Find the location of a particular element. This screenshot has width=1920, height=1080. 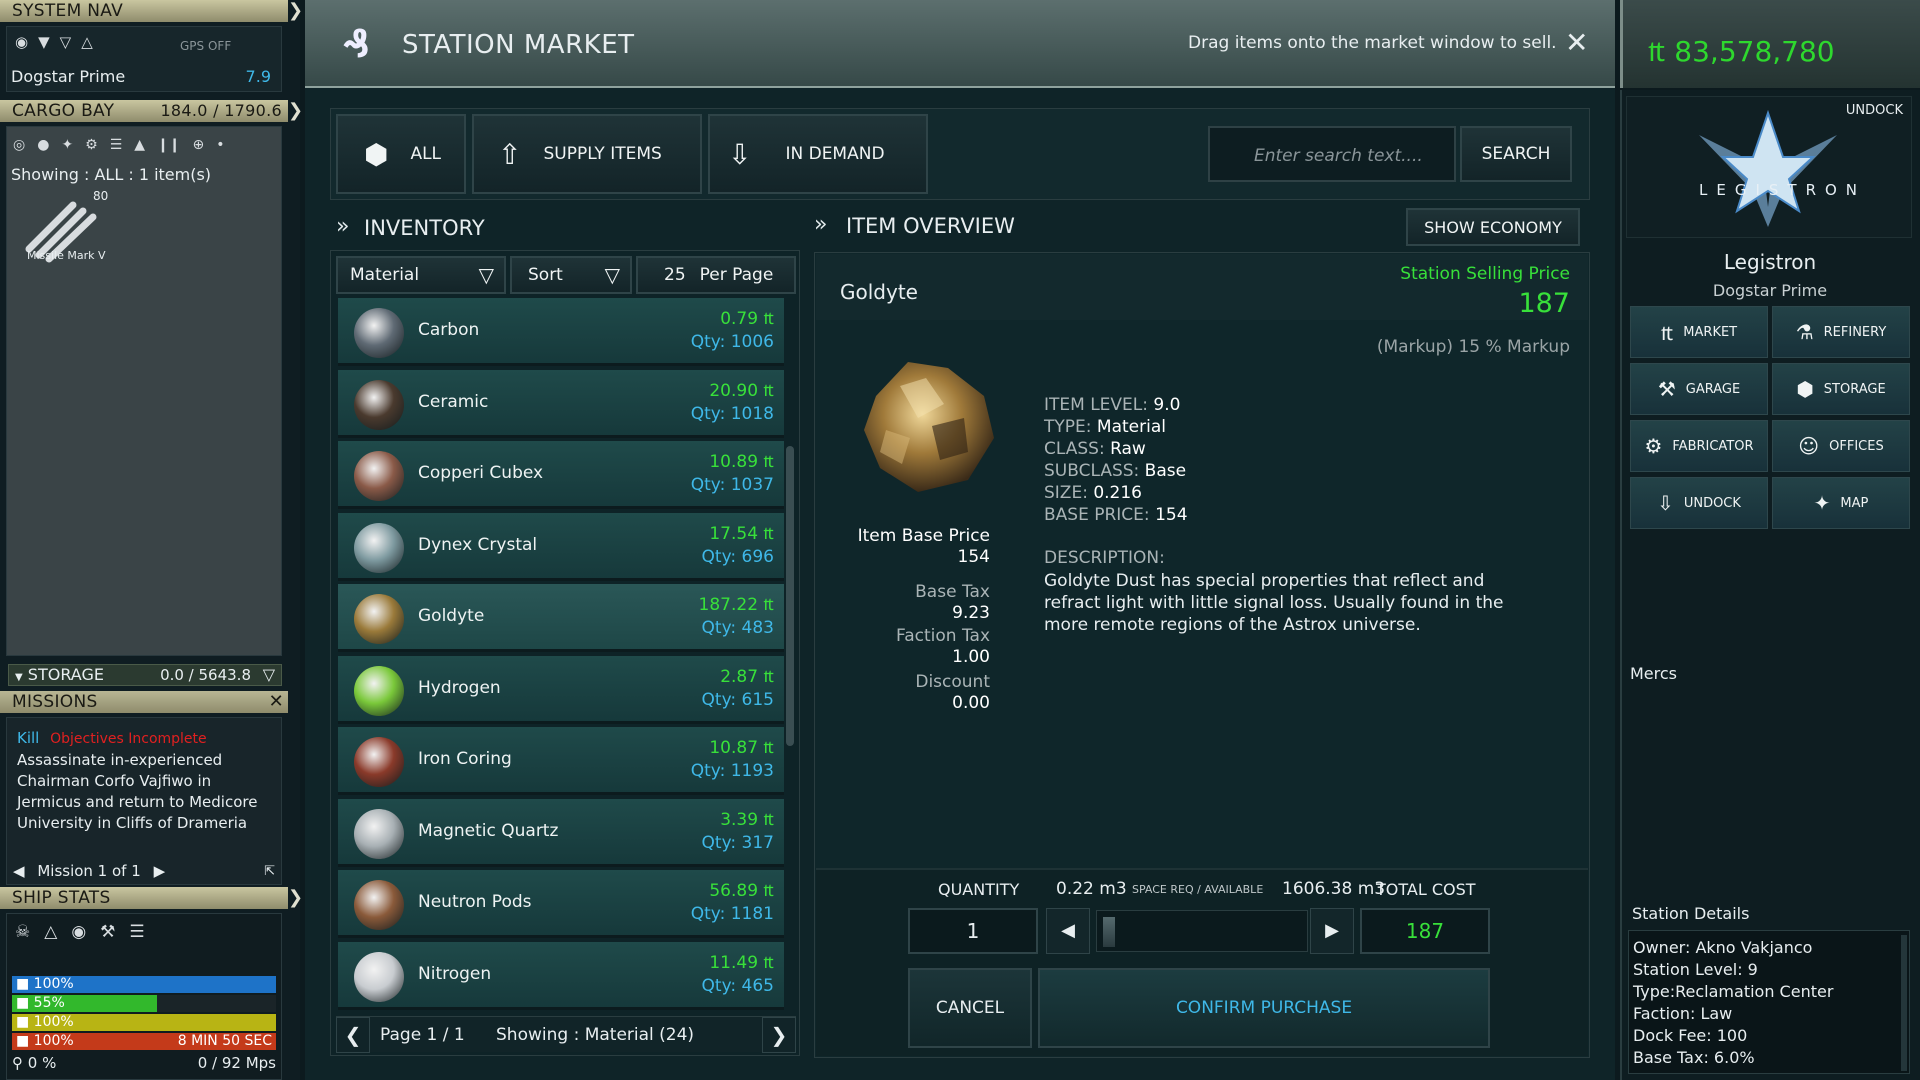

filter-all-button: ⬢ ALL is located at coordinates (401, 154).